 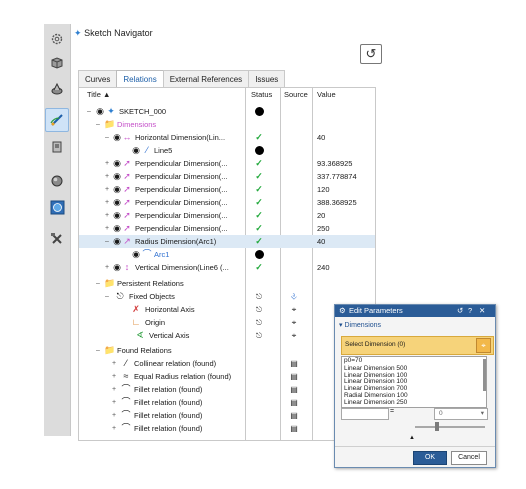 What do you see at coordinates (365, 414) in the screenshot?
I see `parameter-name-input` at bounding box center [365, 414].